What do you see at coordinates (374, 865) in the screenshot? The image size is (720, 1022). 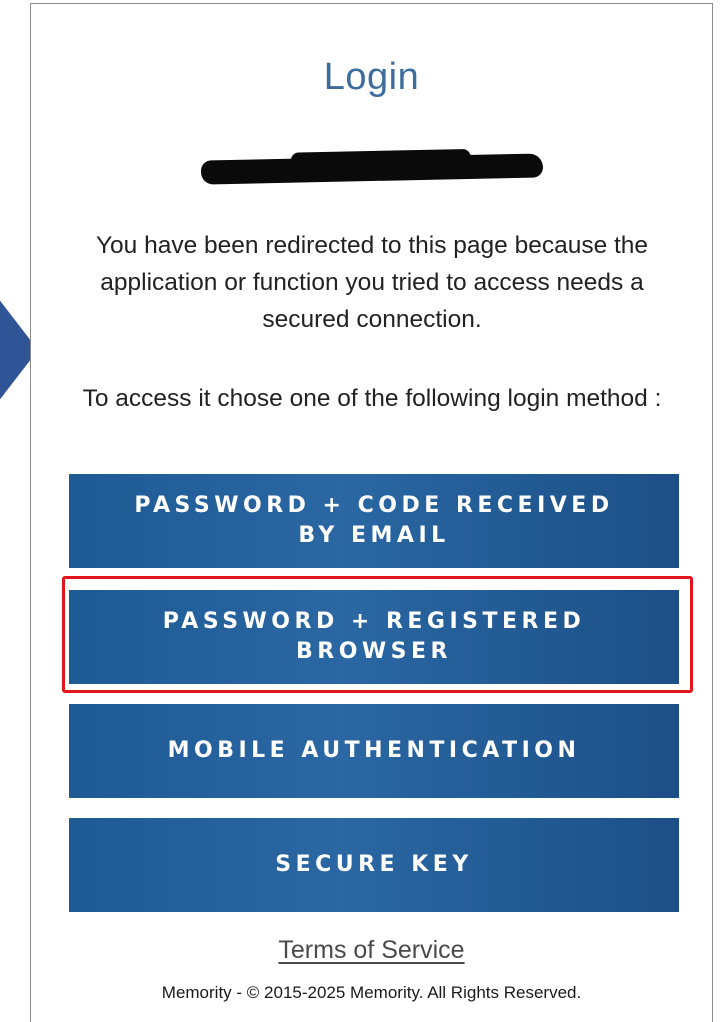 I see `secure-key-button: SECURE KEY` at bounding box center [374, 865].